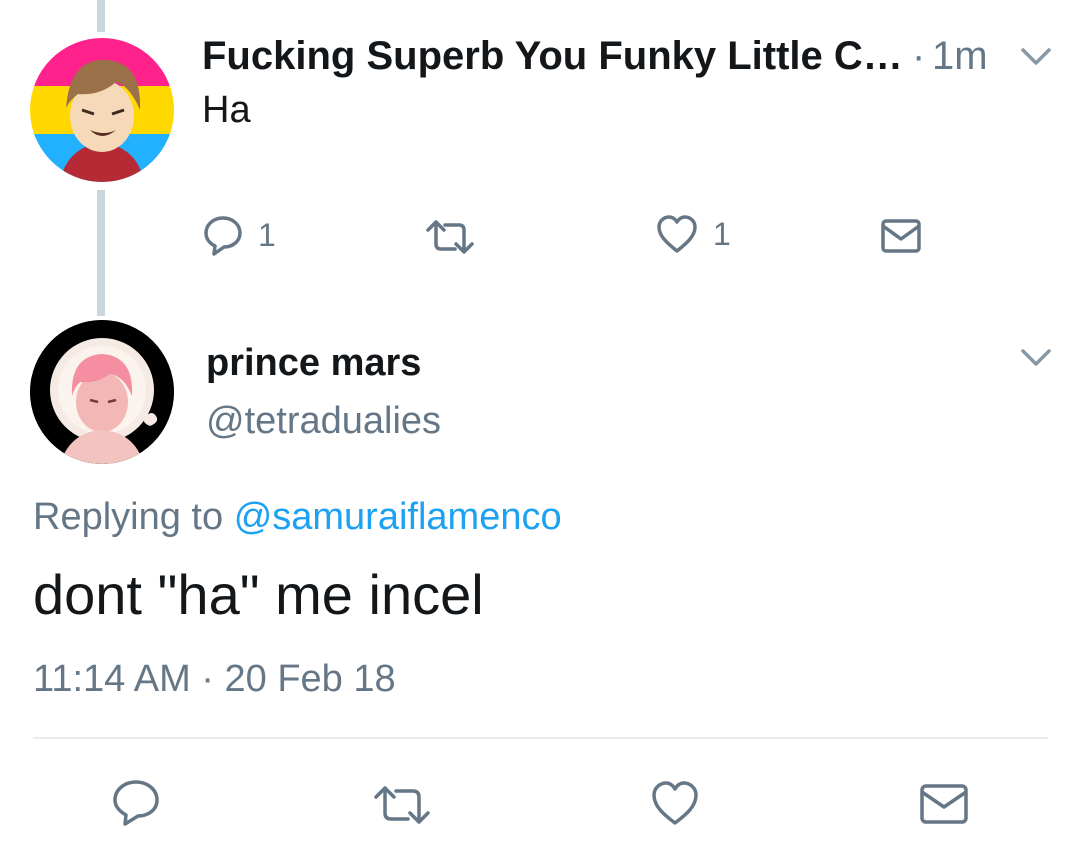 This screenshot has width=1080, height=856. Describe the element at coordinates (960, 56) in the screenshot. I see `reply-time: 1m` at that location.